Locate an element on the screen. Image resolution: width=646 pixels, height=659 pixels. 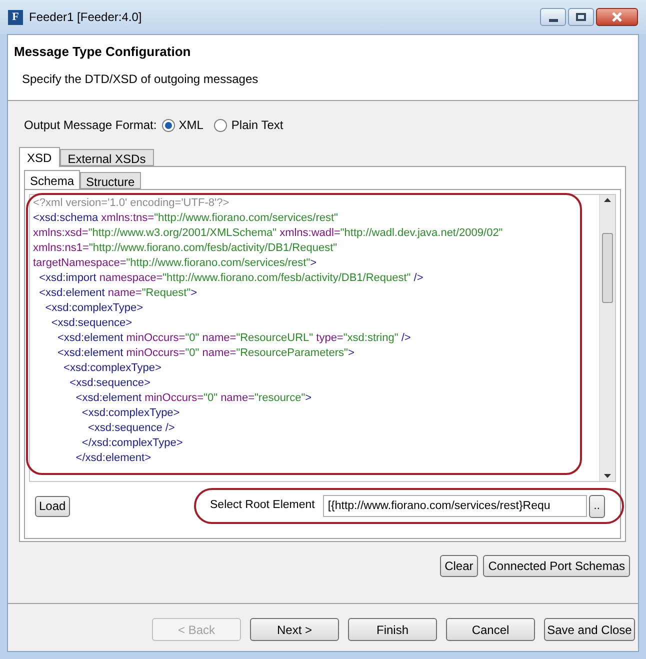
code-line: <xsd:element minOccurs="0" name="ResourceURL" type="xsd:string" /> is located at coordinates (234, 338).